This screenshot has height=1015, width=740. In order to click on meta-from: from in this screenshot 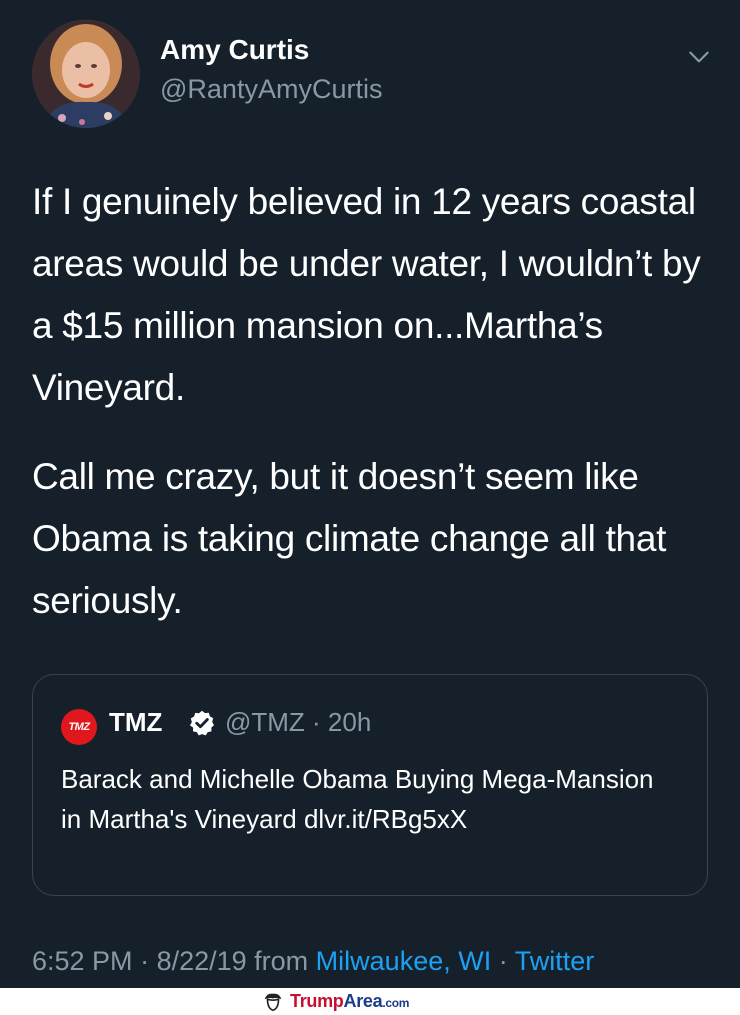, I will do `click(281, 961)`.